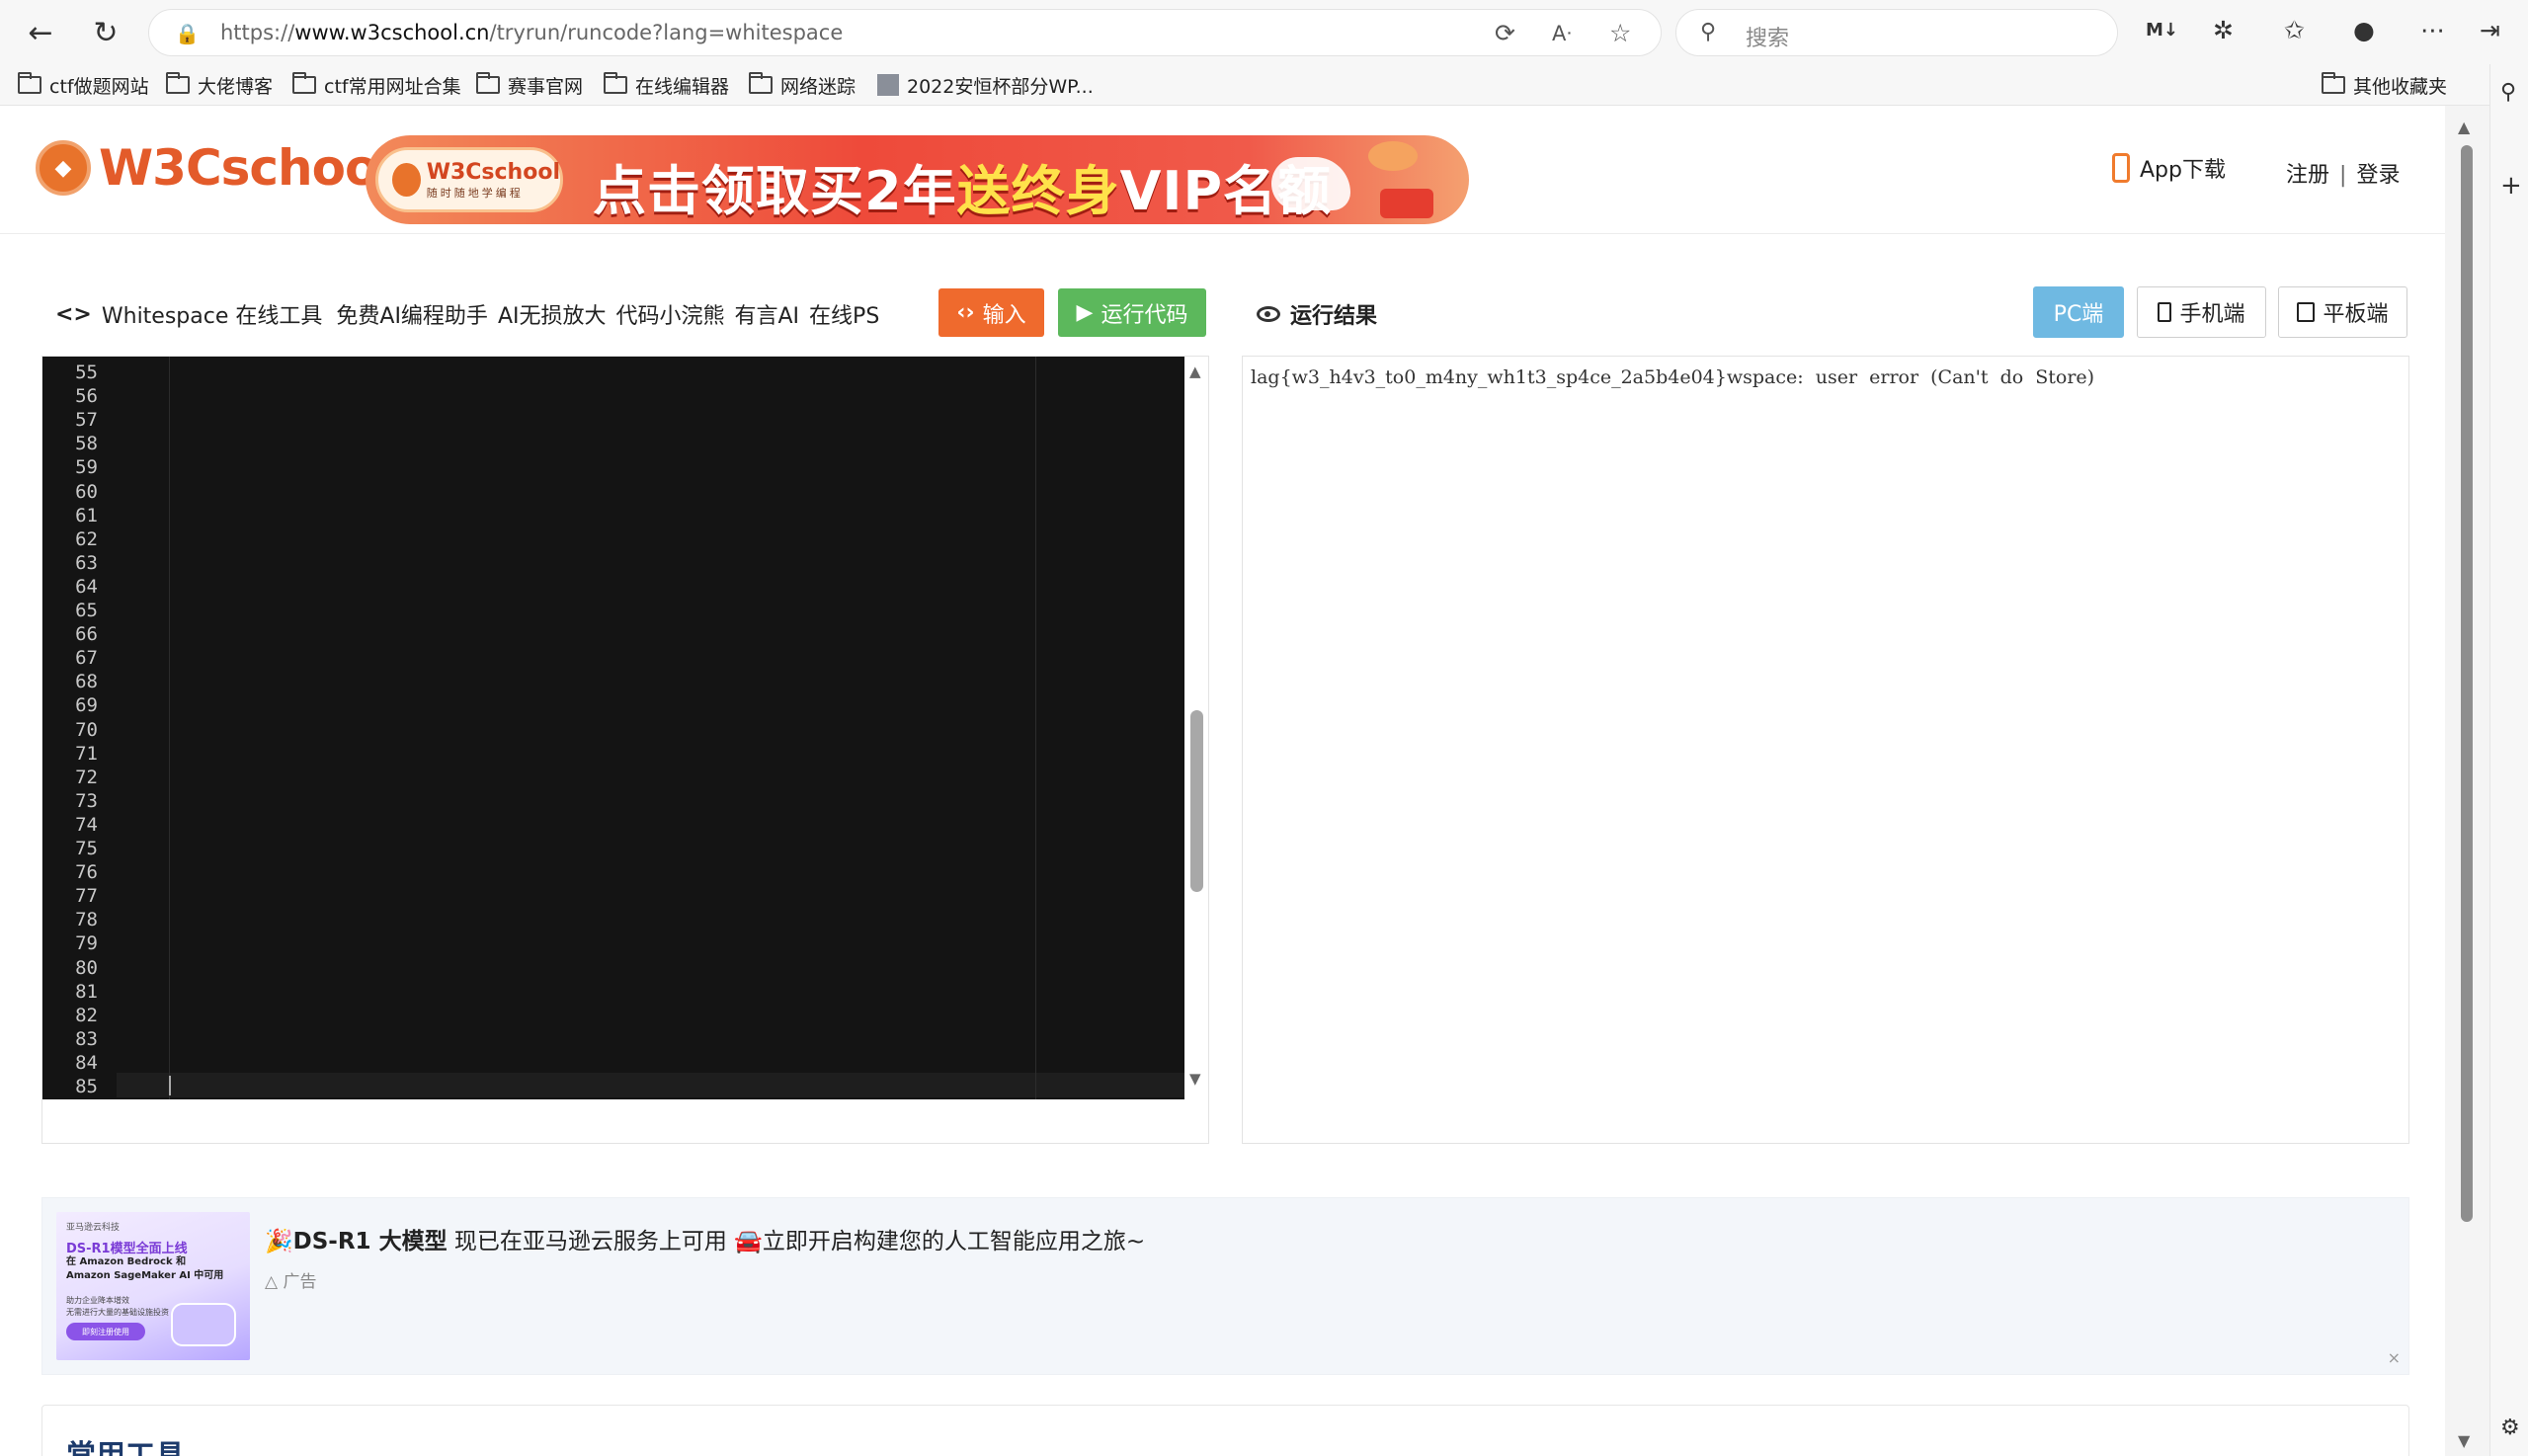  Describe the element at coordinates (2169, 168) in the screenshot. I see `app-download-link: App下载` at that location.